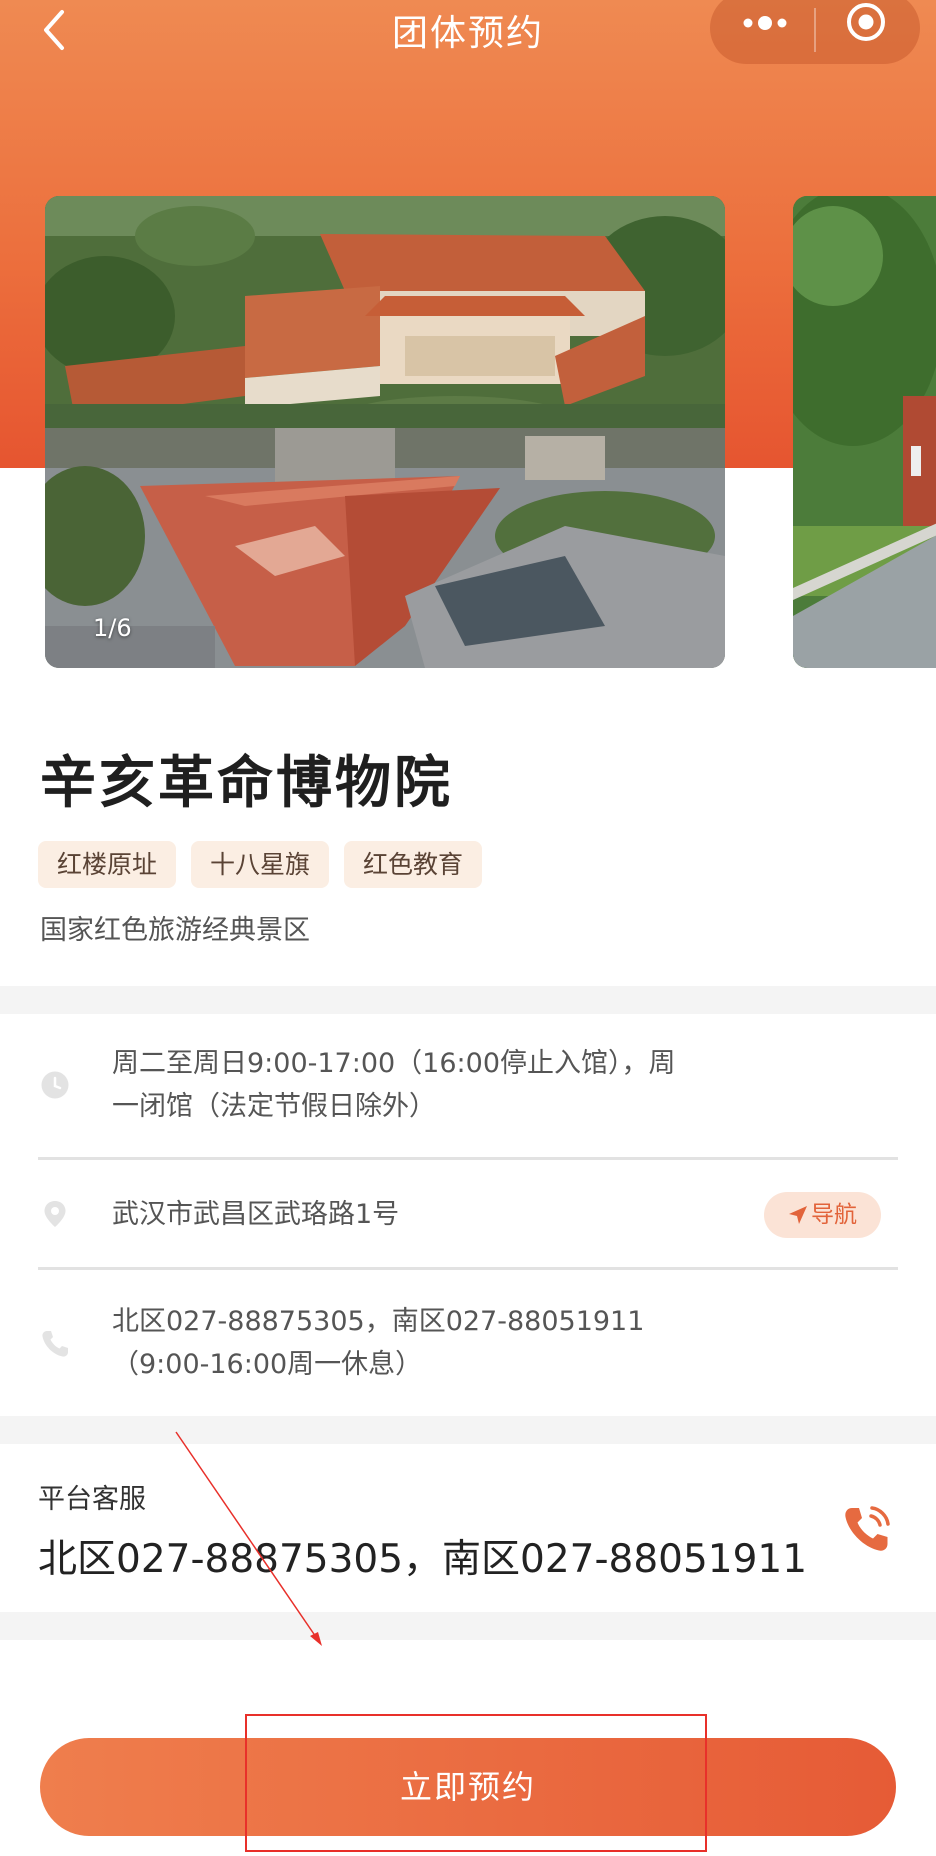  What do you see at coordinates (834, 1215) in the screenshot?
I see `navigate-label: 导航` at bounding box center [834, 1215].